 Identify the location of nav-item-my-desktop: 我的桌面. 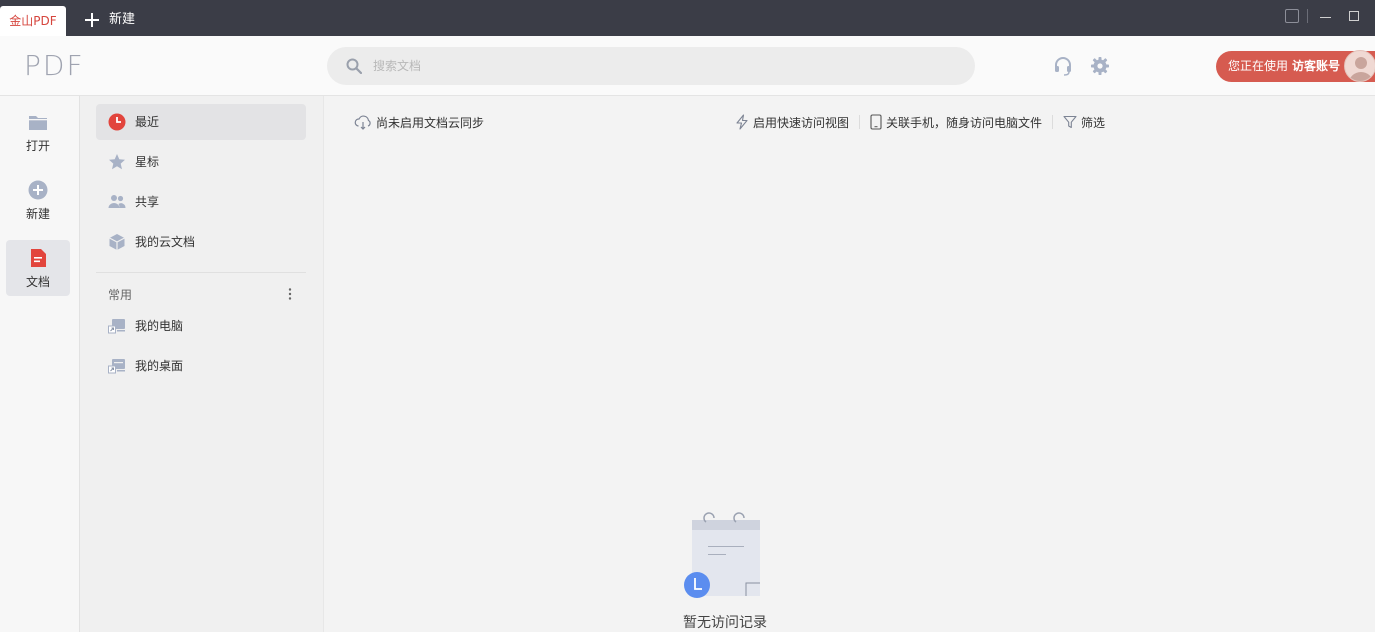
(201, 366).